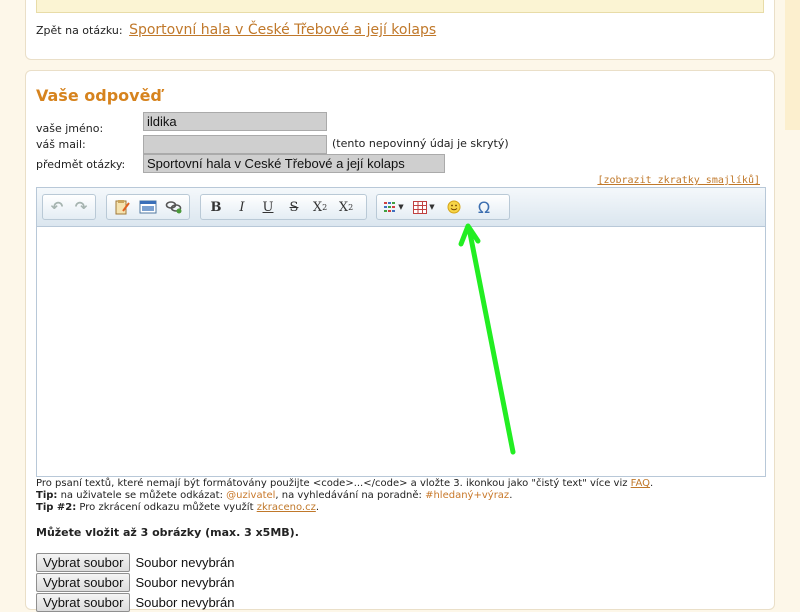  Describe the element at coordinates (286, 507) in the screenshot. I see `zkraceno-link: zkraceno.cz` at that location.